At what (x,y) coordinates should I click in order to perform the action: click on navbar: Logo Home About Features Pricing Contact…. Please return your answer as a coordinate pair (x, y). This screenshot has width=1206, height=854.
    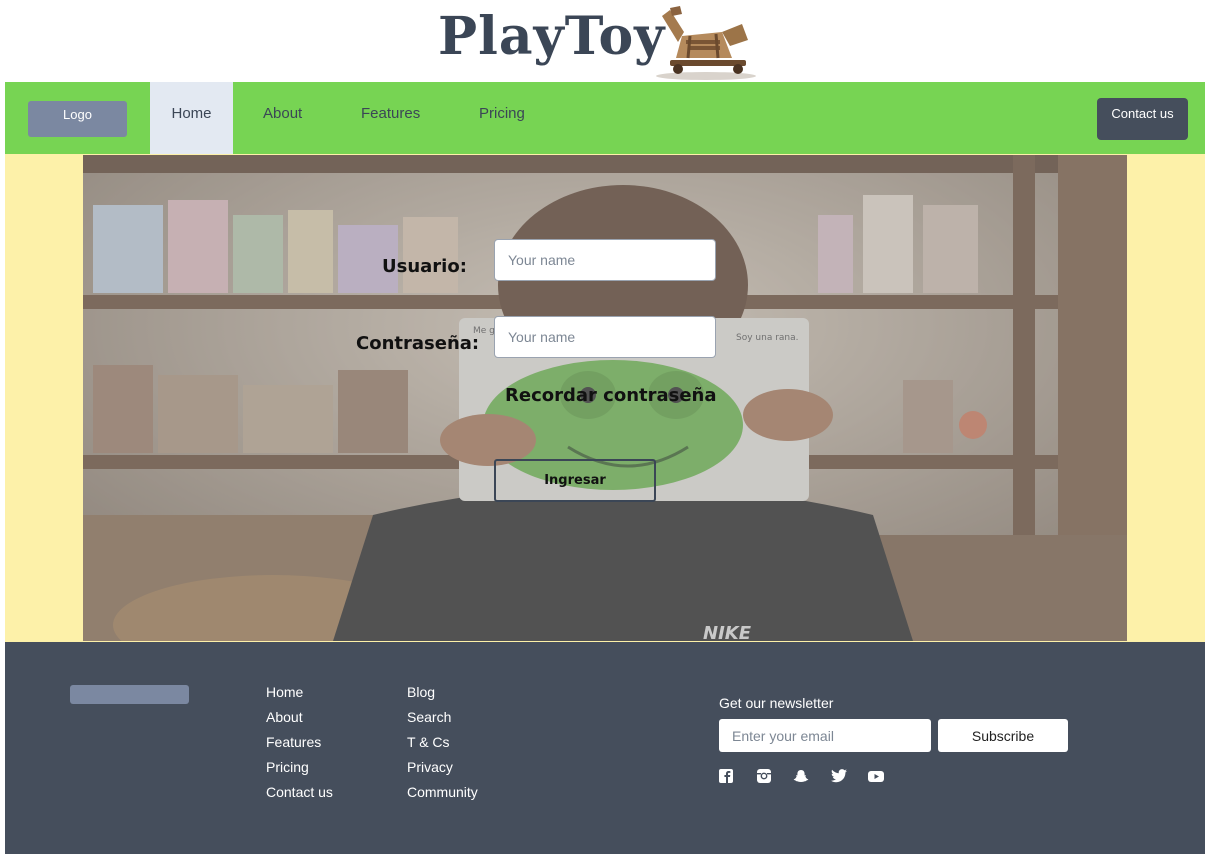
    Looking at the image, I should click on (605, 118).